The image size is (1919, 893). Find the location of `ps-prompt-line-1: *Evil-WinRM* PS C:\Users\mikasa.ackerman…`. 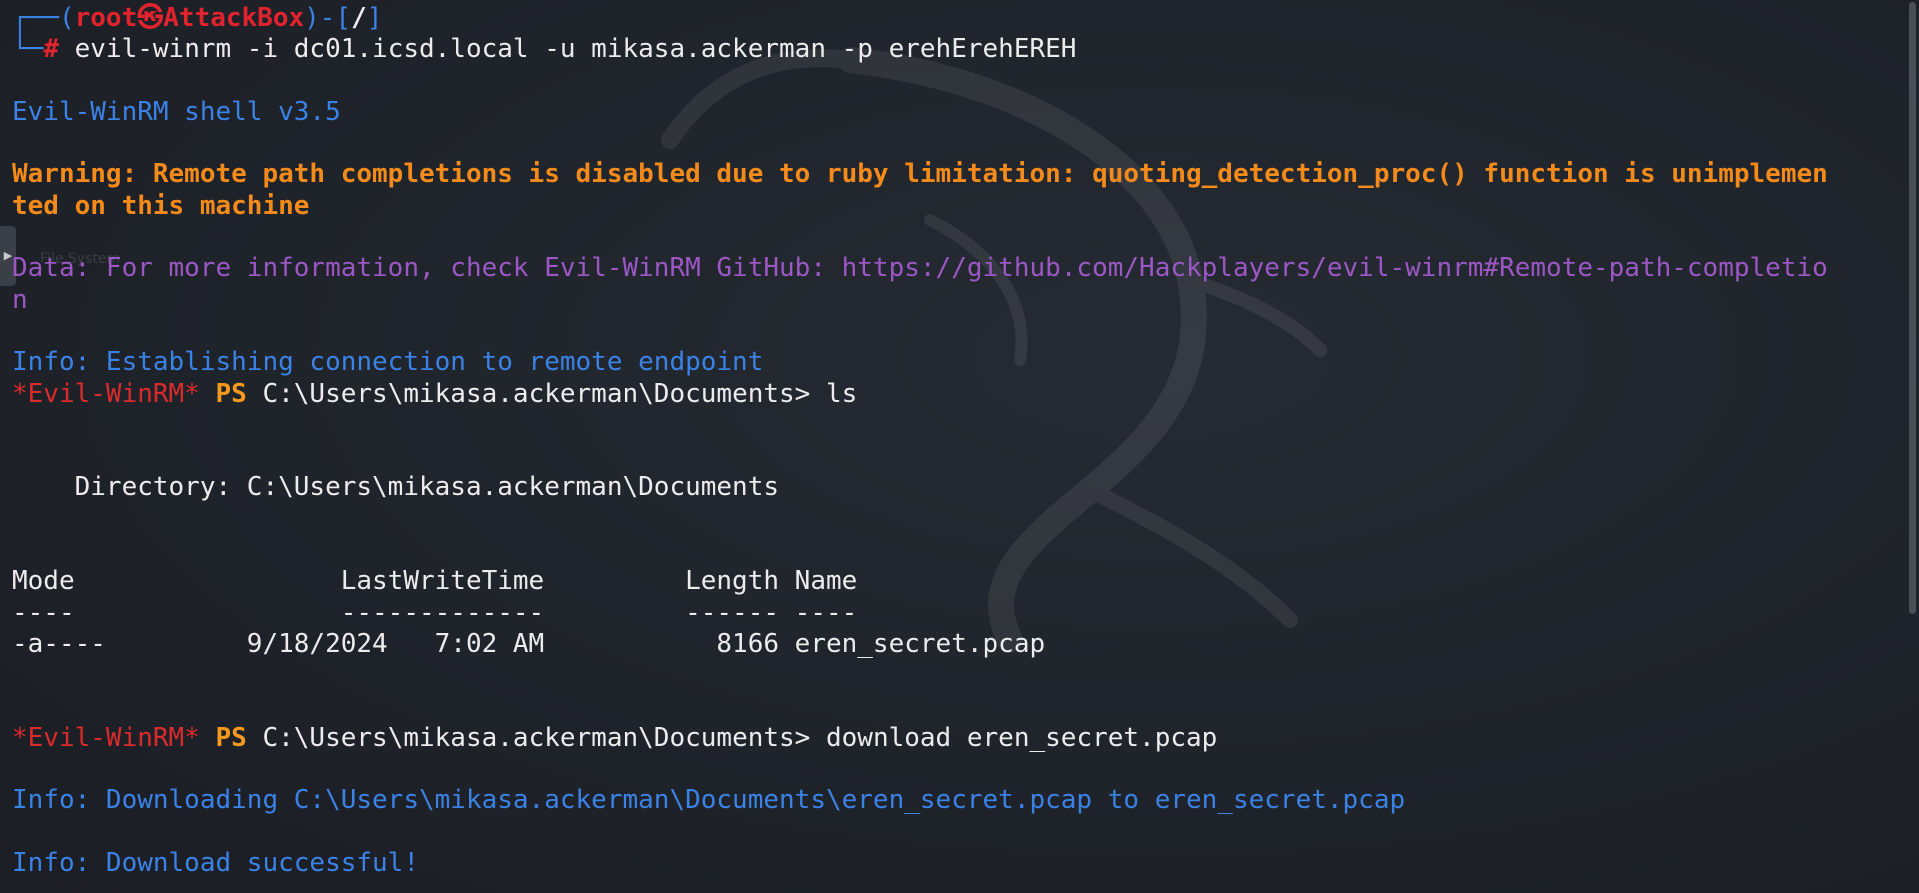

ps-prompt-line-1: *Evil-WinRM* PS C:\Users\mikasa.ackerman… is located at coordinates (955, 394).